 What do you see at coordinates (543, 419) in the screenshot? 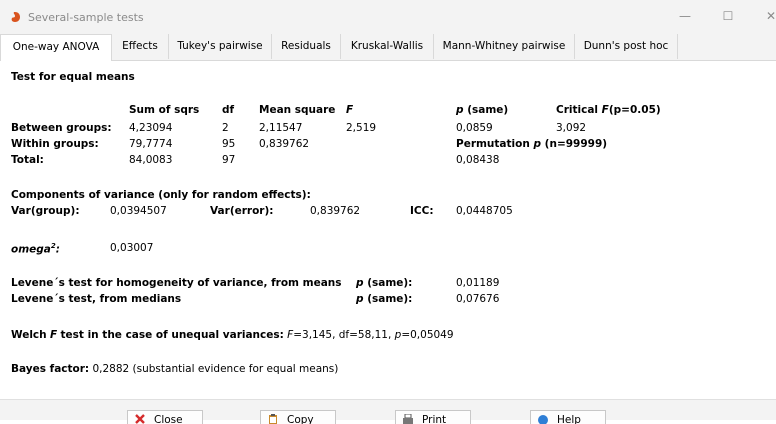
I see `help-icon` at bounding box center [543, 419].